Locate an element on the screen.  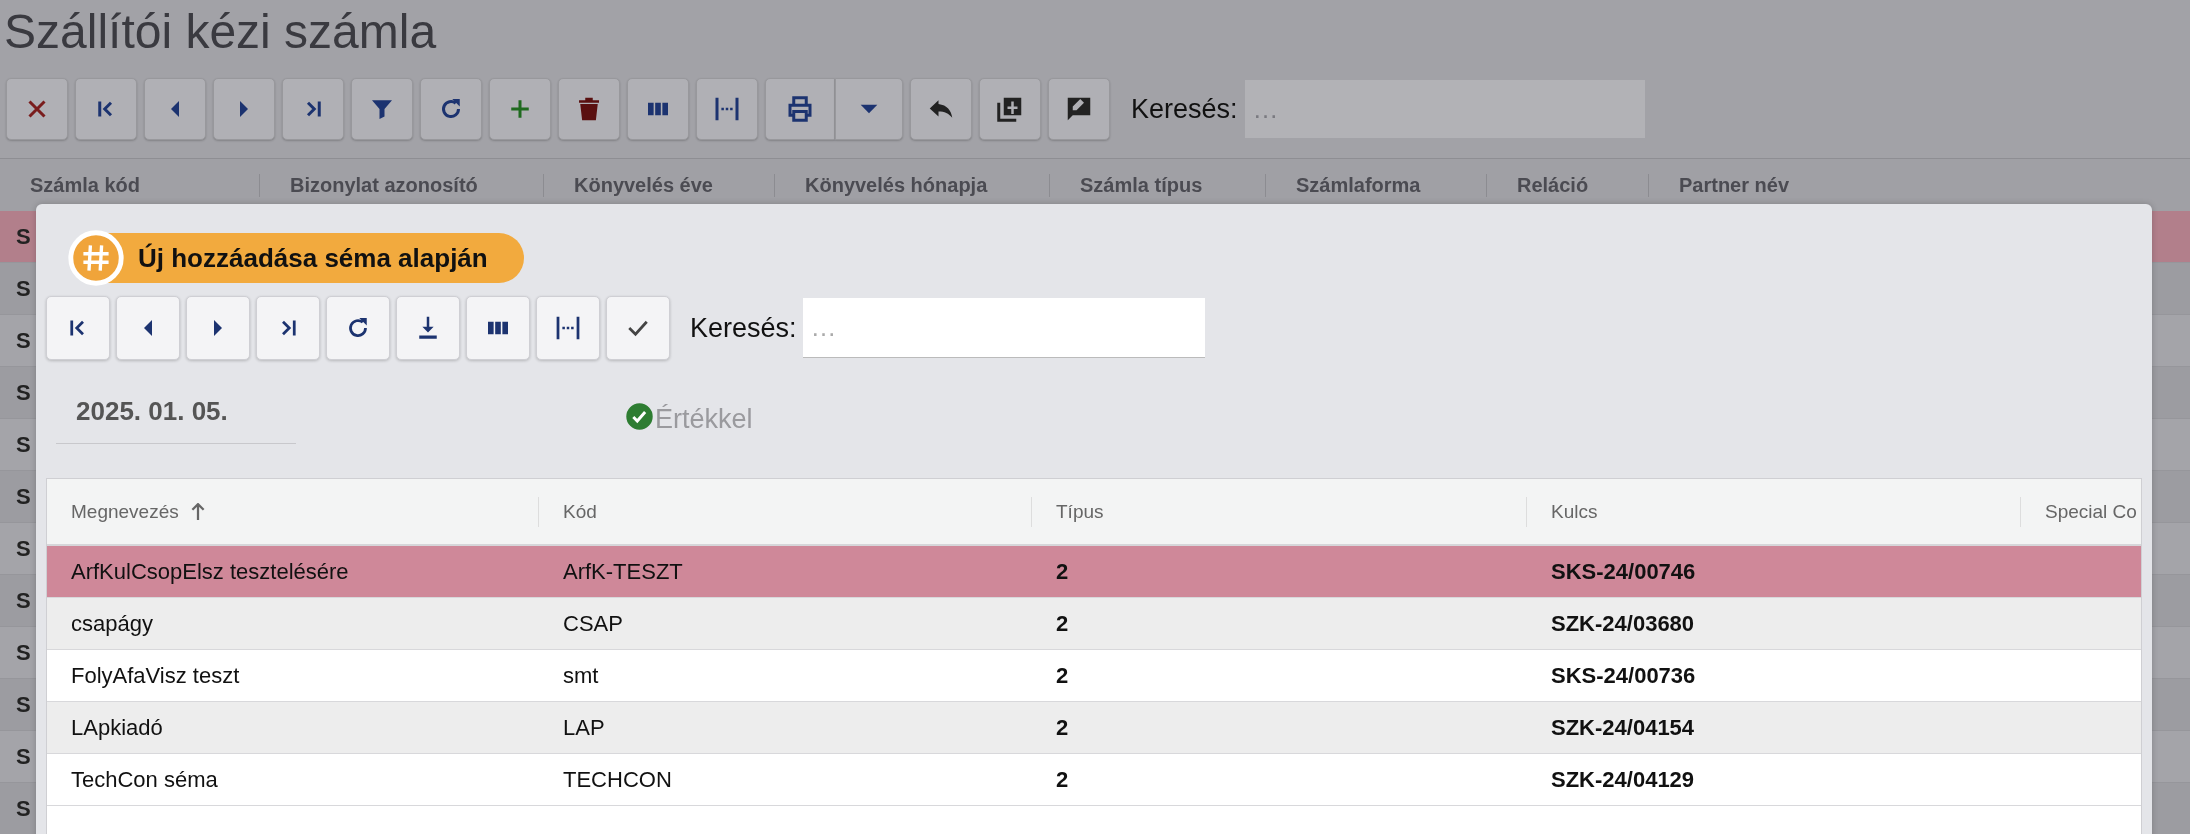
comment-button is located at coordinates (1079, 109).